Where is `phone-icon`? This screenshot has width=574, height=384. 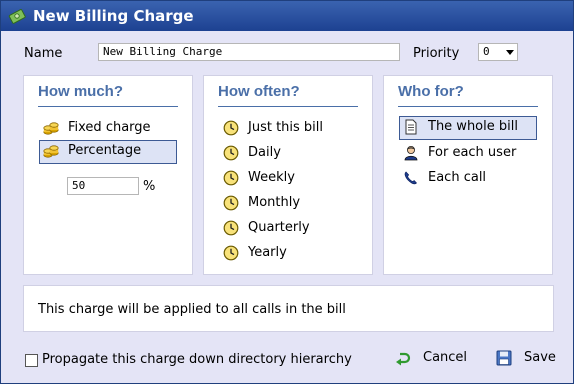 phone-icon is located at coordinates (411, 178).